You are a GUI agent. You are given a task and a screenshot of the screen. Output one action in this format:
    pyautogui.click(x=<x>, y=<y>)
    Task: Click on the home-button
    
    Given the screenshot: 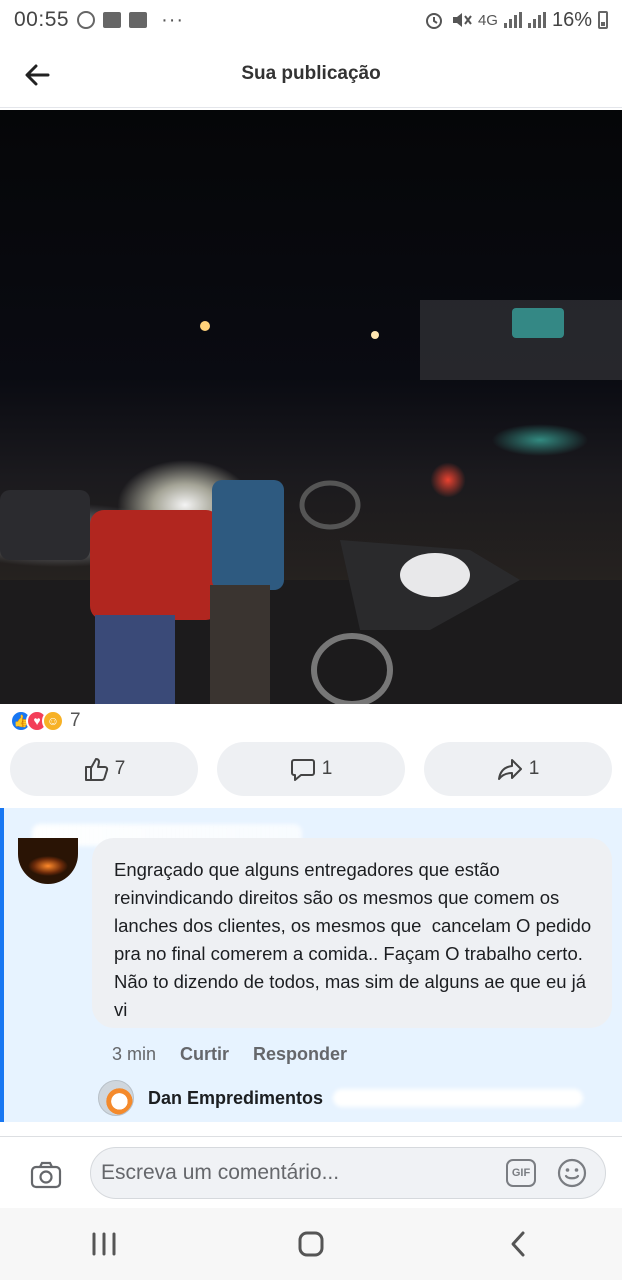 What is the action you would take?
    pyautogui.click(x=311, y=1244)
    